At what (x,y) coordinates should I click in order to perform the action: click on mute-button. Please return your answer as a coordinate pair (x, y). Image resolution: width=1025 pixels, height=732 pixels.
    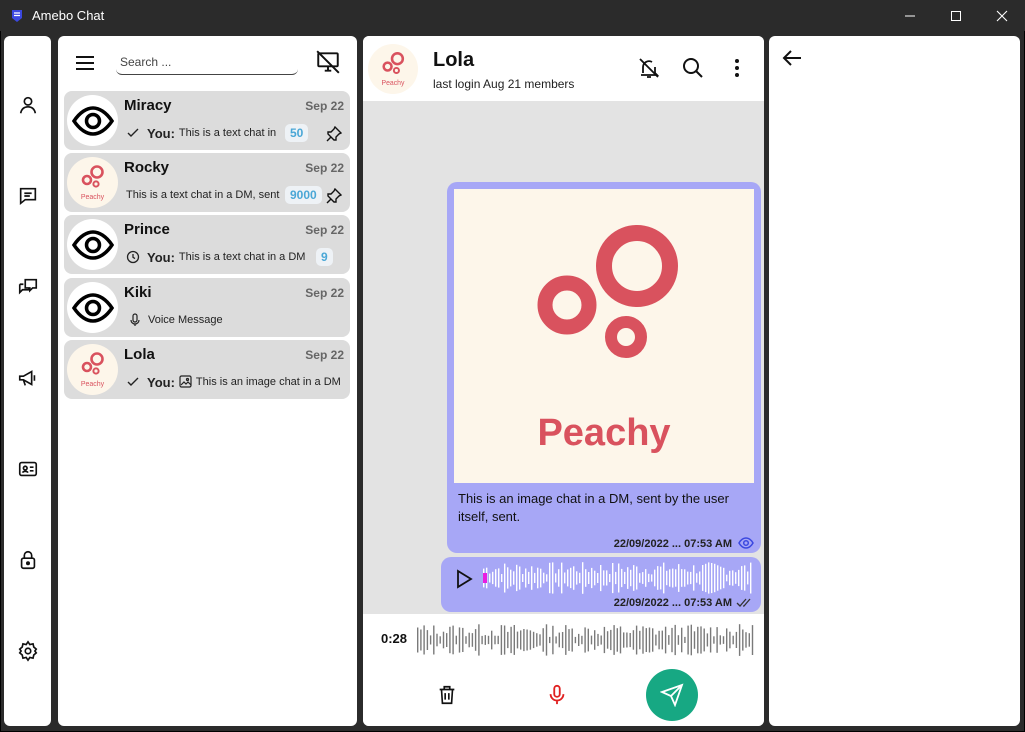
    Looking at the image, I should click on (649, 68).